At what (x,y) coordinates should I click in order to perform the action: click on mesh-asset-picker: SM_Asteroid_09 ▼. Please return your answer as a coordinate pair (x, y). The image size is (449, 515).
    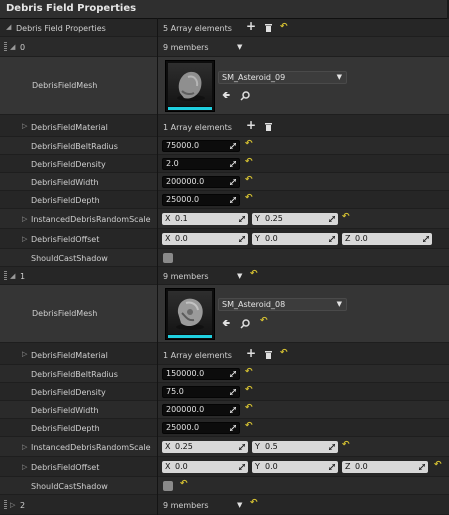
    Looking at the image, I should click on (282, 77).